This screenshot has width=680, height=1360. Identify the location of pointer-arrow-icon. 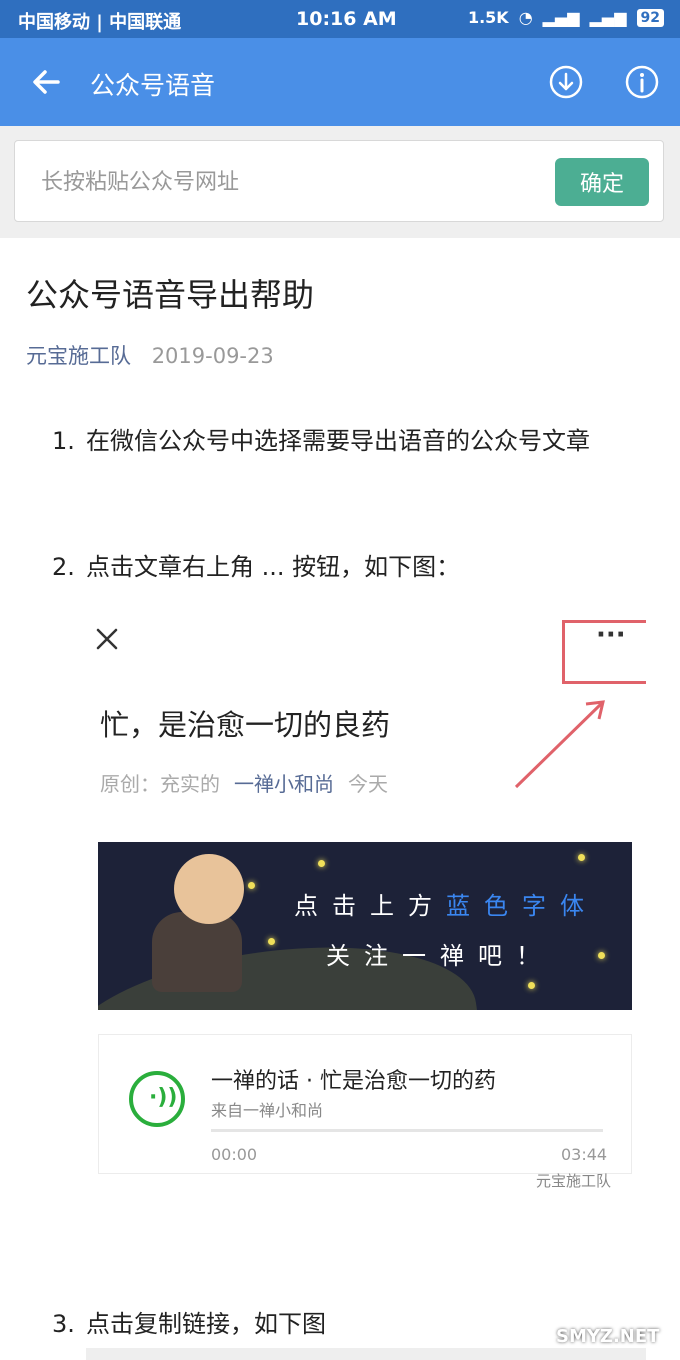
(559, 744).